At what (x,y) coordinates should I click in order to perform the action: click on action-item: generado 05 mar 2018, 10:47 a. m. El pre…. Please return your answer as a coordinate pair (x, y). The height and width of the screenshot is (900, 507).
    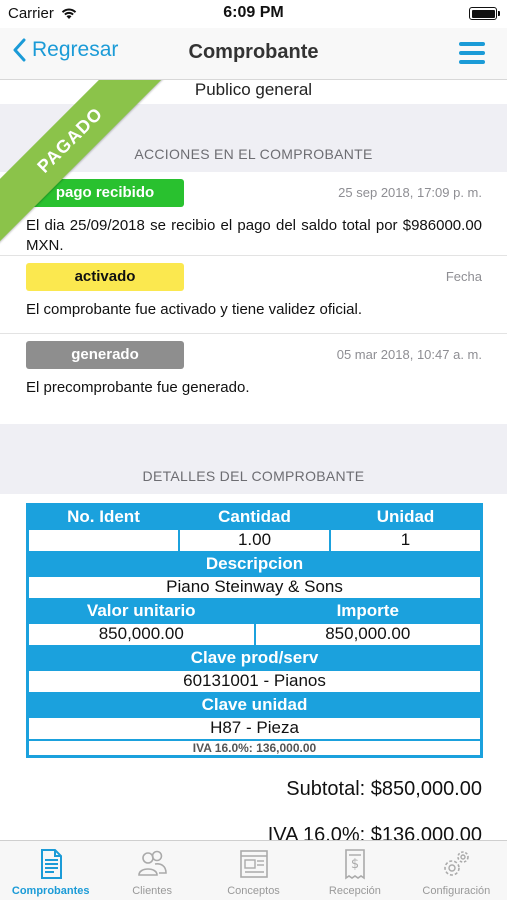
    Looking at the image, I should click on (253, 379).